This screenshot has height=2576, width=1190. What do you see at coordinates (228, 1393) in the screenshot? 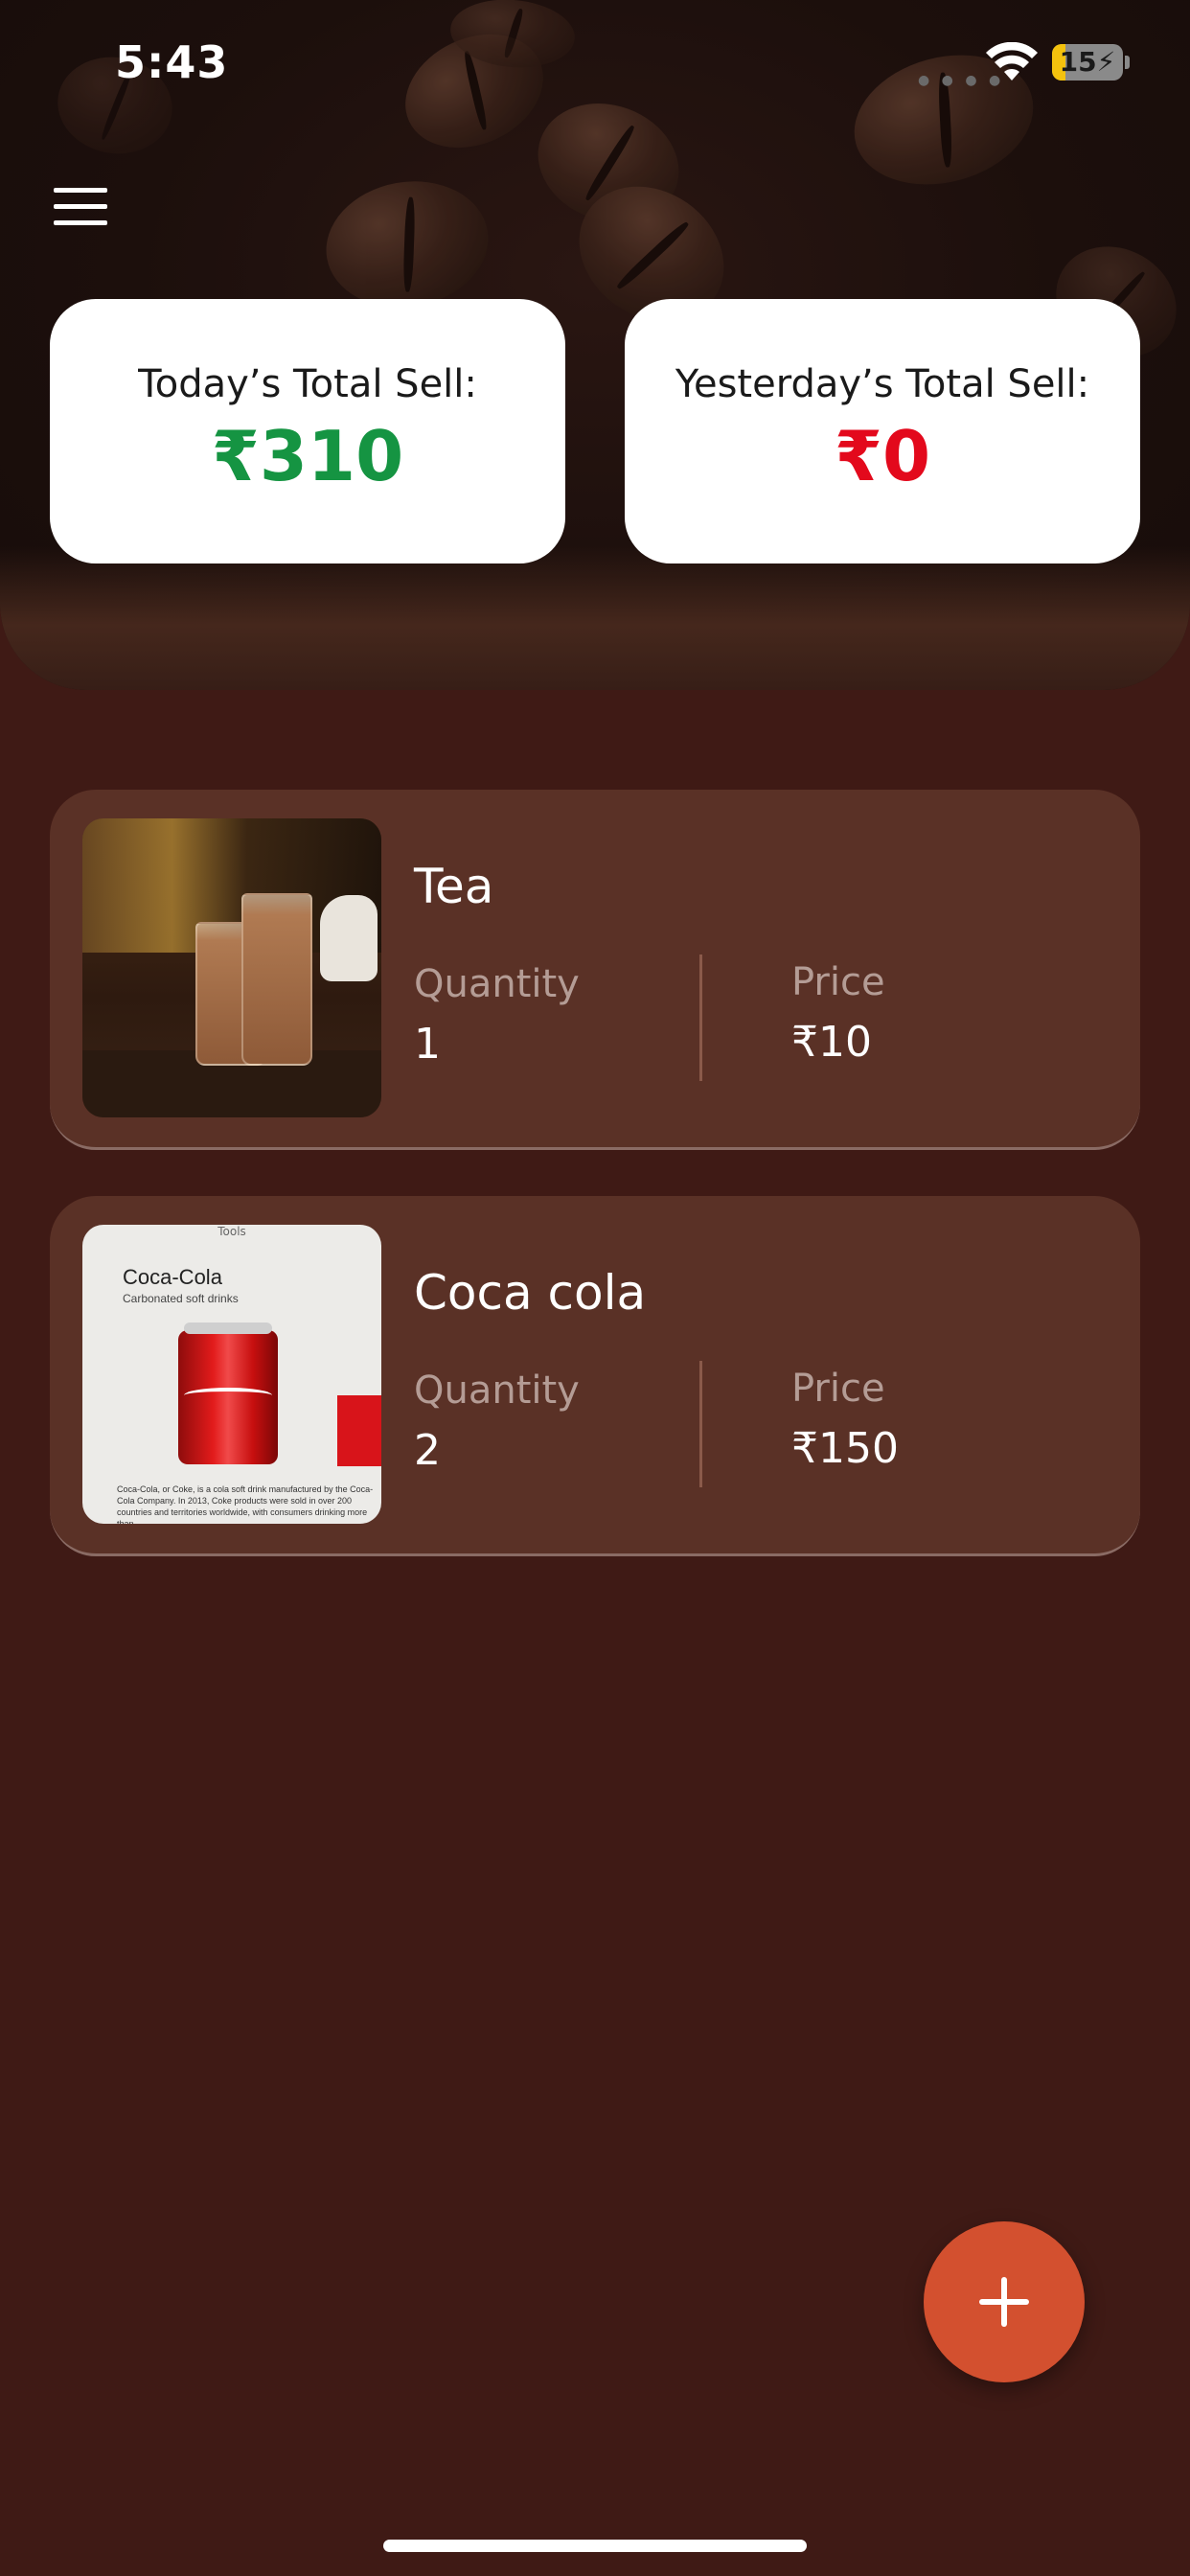
I see `coke-can-image` at bounding box center [228, 1393].